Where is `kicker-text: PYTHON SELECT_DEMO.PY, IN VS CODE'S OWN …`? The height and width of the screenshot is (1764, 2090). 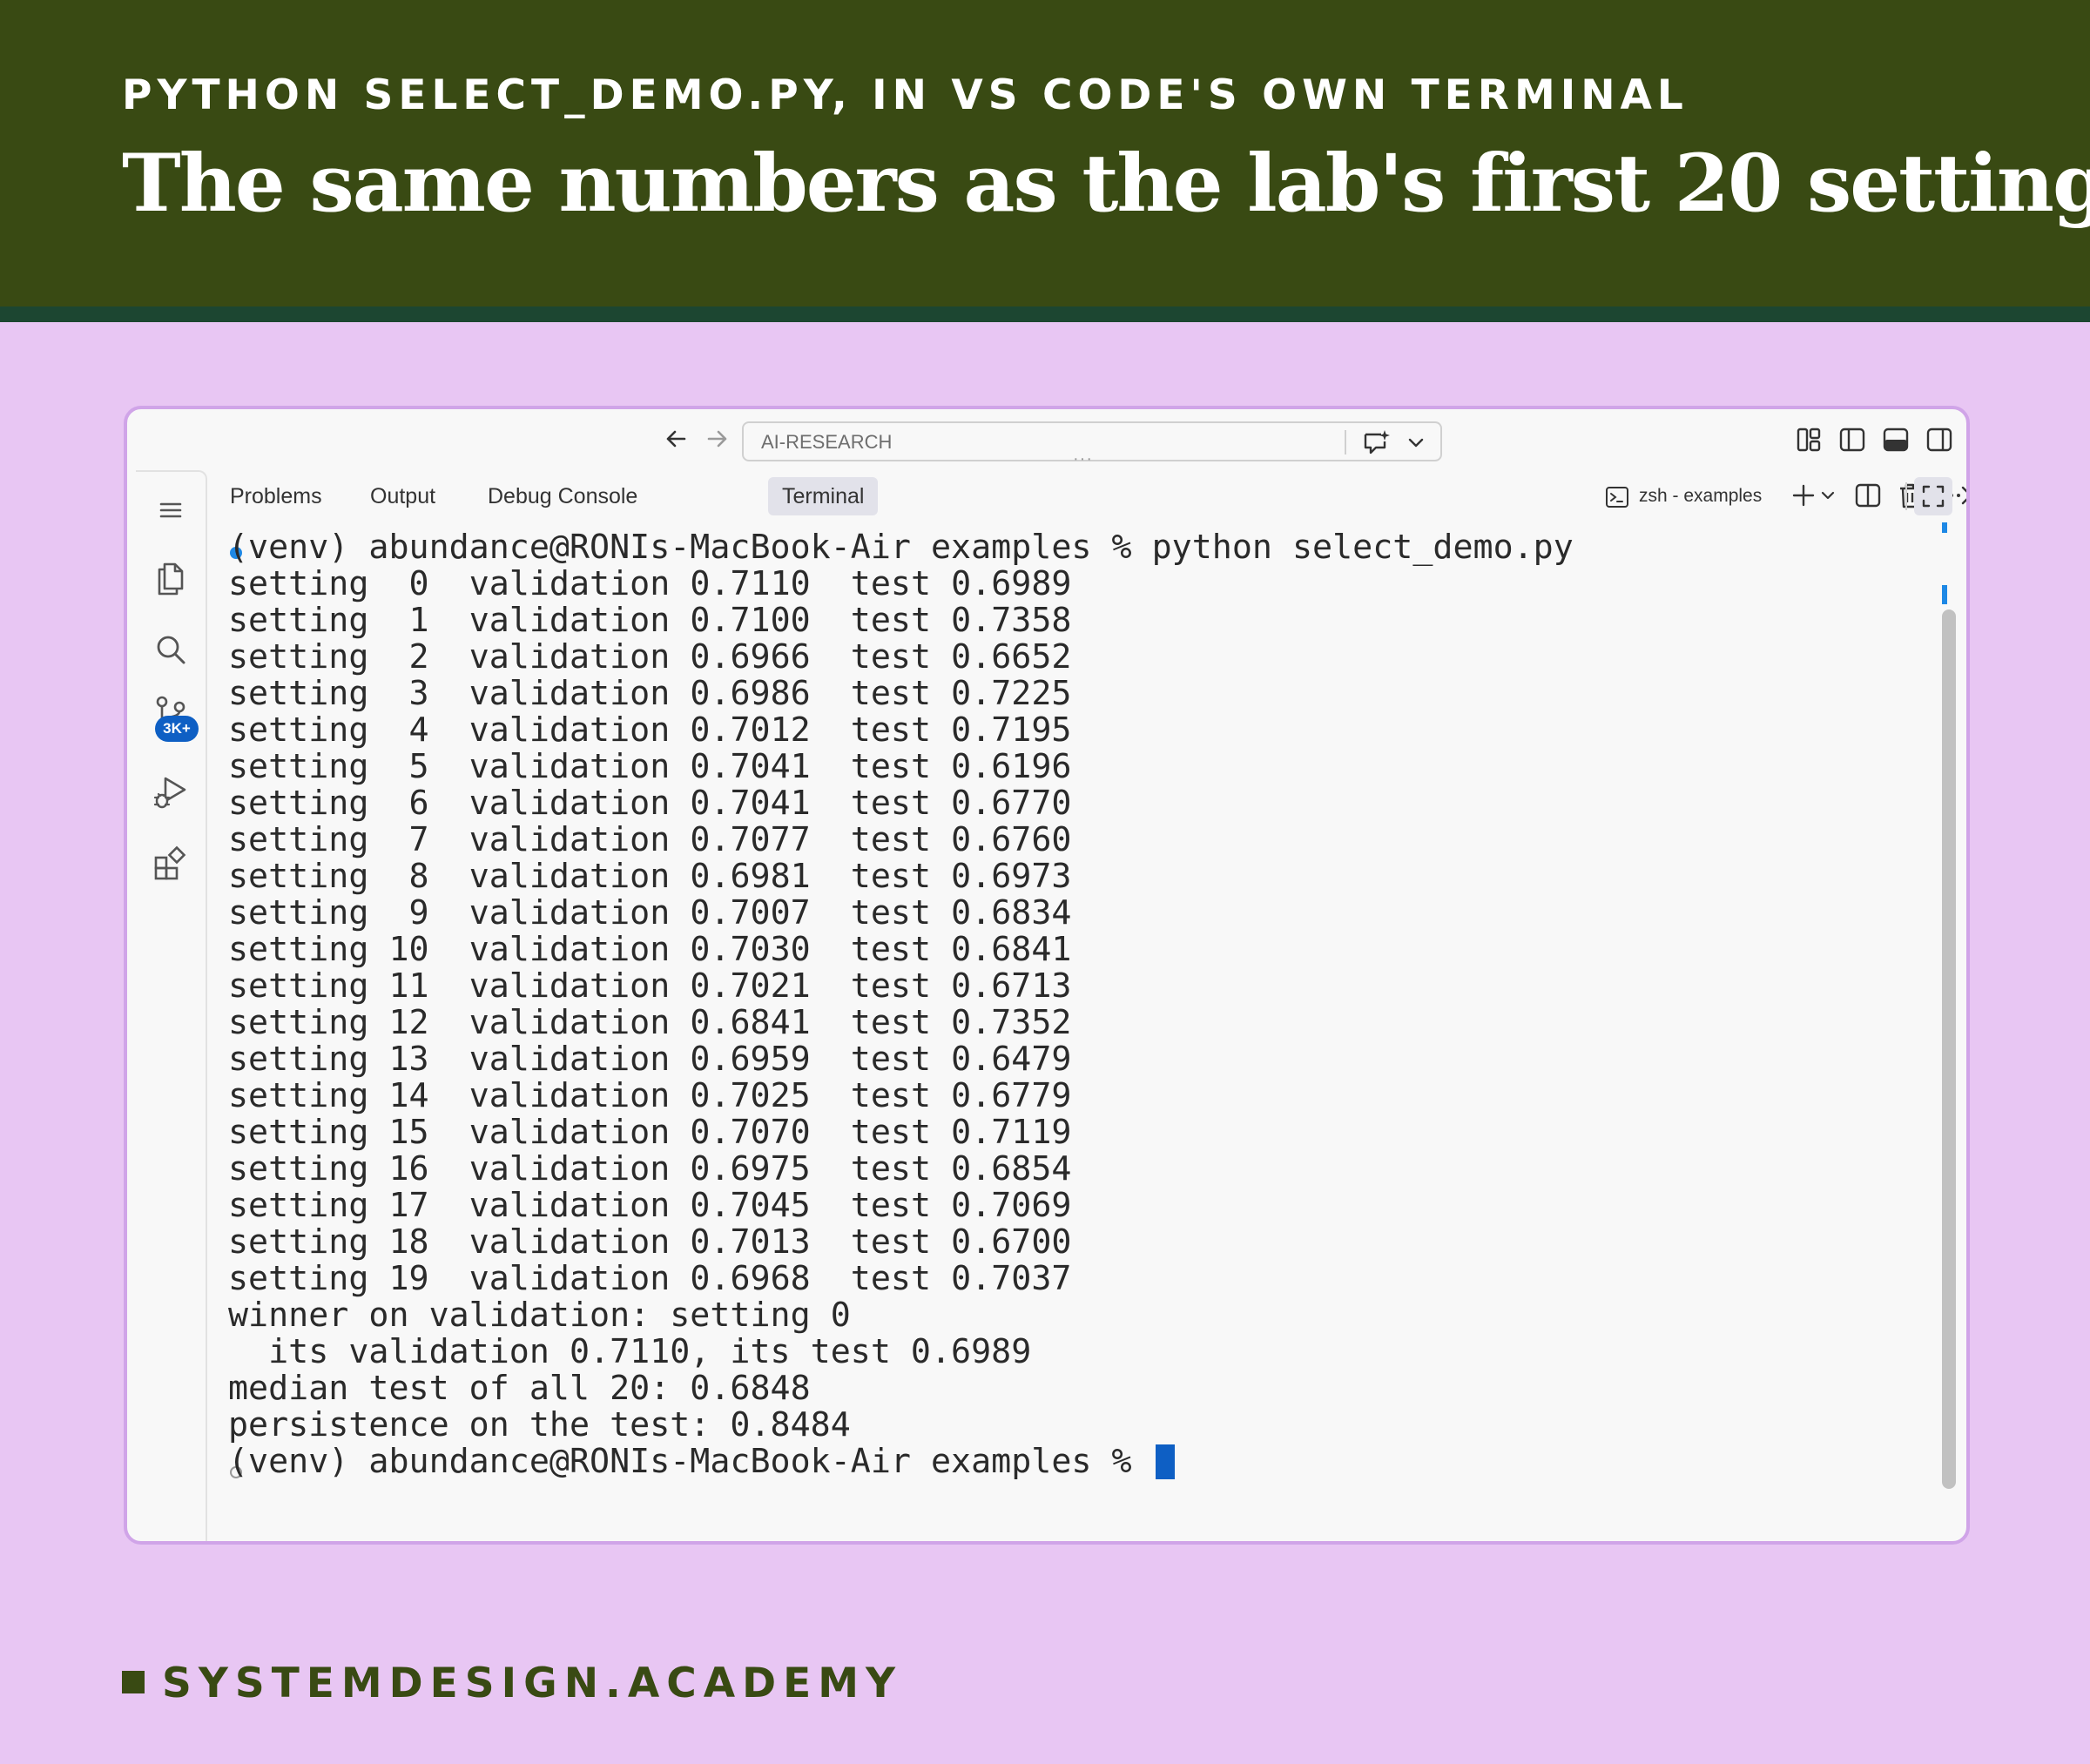 kicker-text: PYTHON SELECT_DEMO.PY, IN VS CODE'S OWN … is located at coordinates (905, 95).